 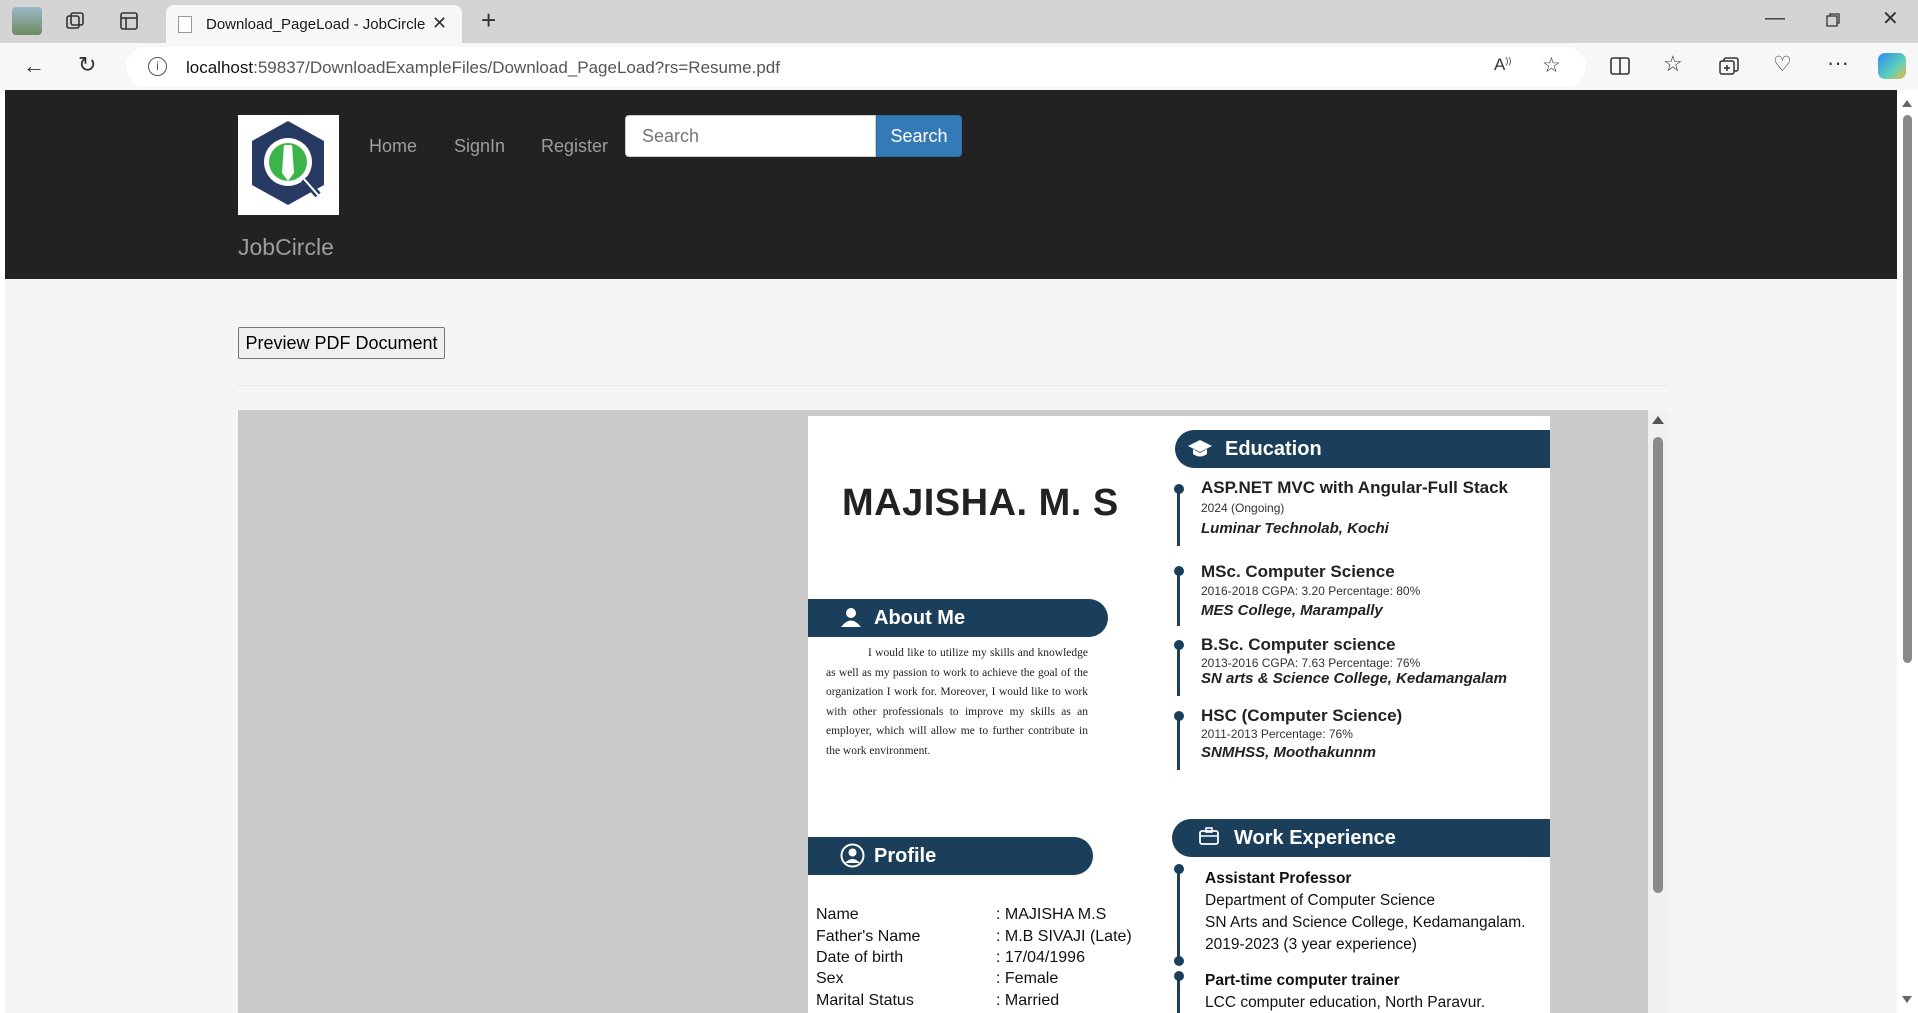 I want to click on work-period: 2019-2023 (3 year experience), so click(x=1311, y=944).